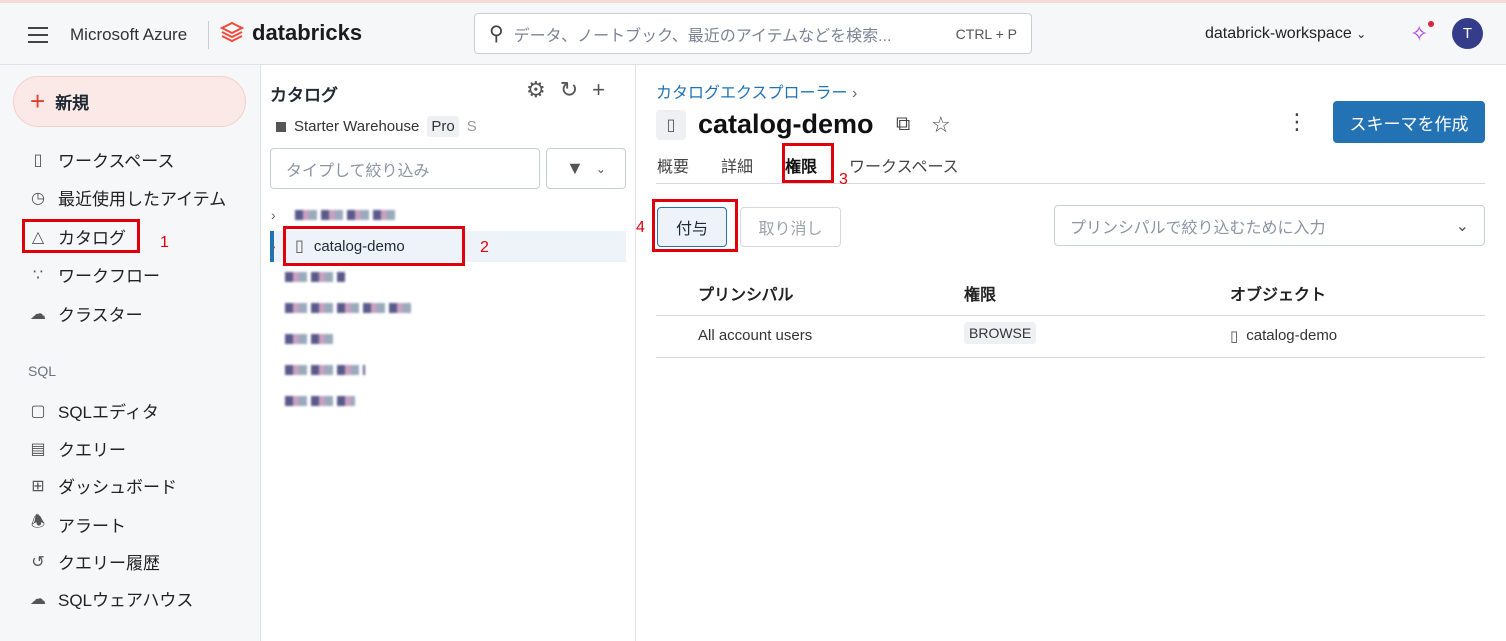 The height and width of the screenshot is (641, 1506). I want to click on object-link: catalog-demo, so click(1291, 336).